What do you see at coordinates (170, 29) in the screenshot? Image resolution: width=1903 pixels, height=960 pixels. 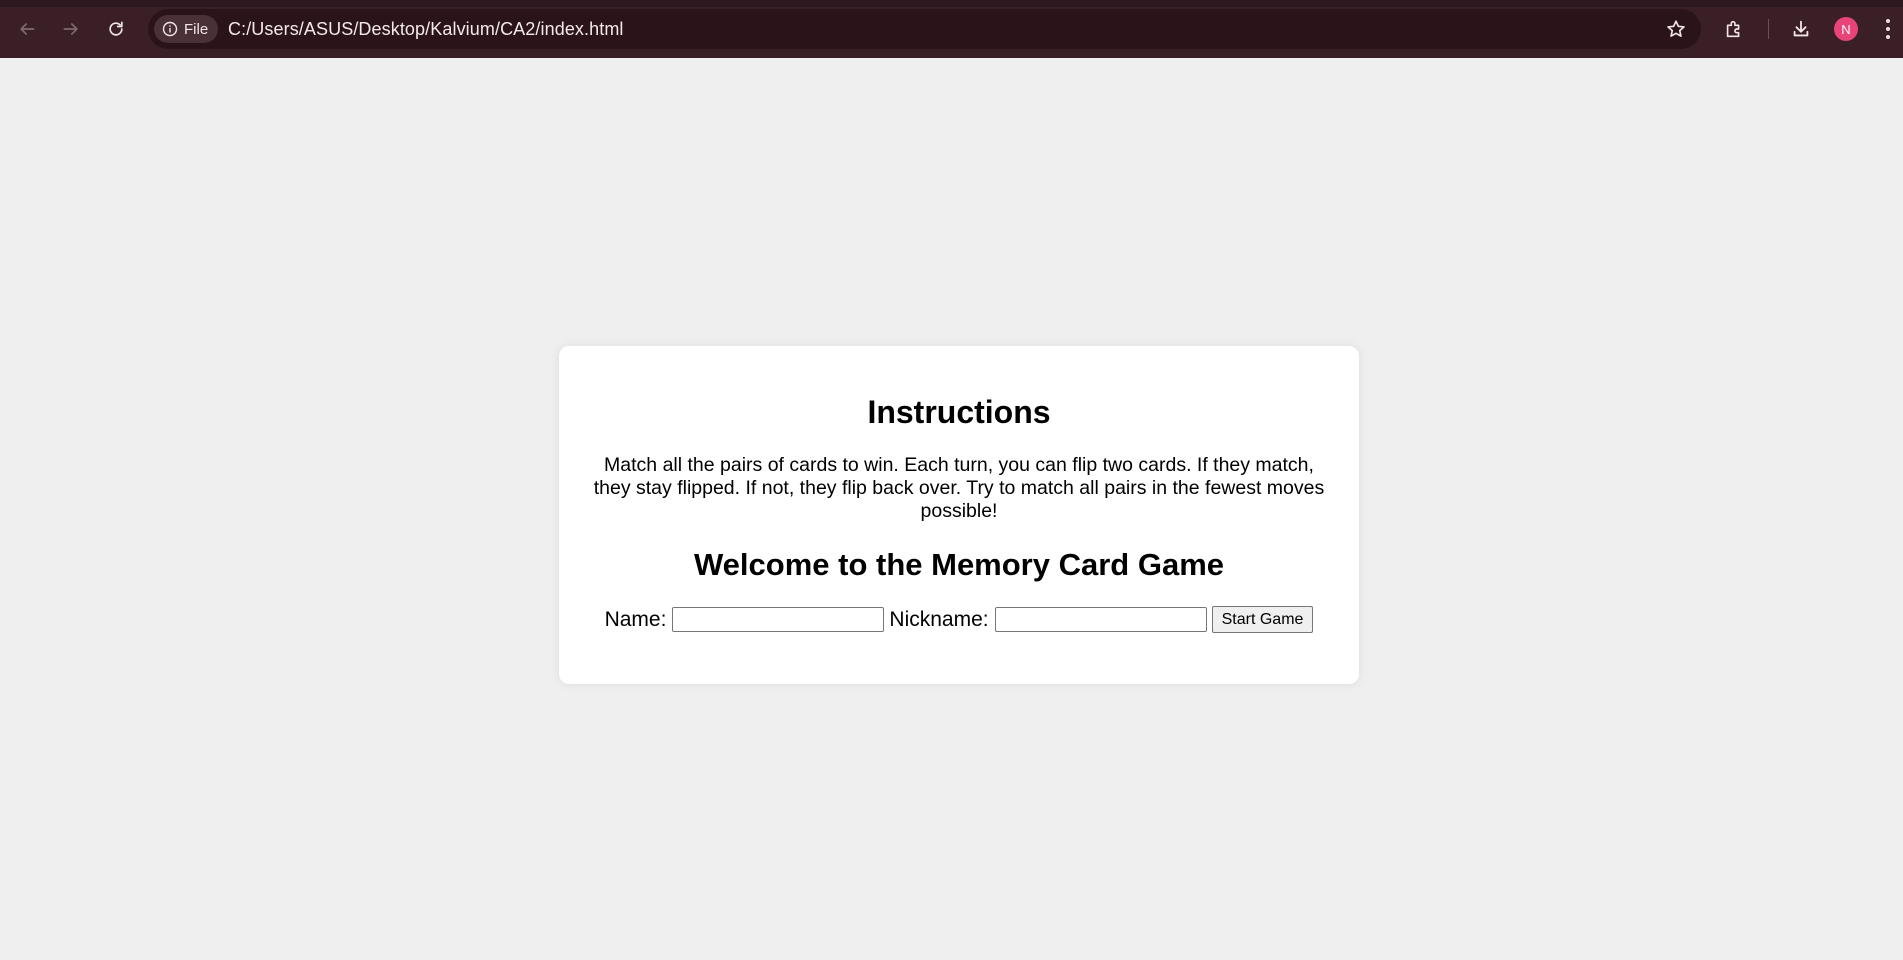 I see `info-icon` at bounding box center [170, 29].